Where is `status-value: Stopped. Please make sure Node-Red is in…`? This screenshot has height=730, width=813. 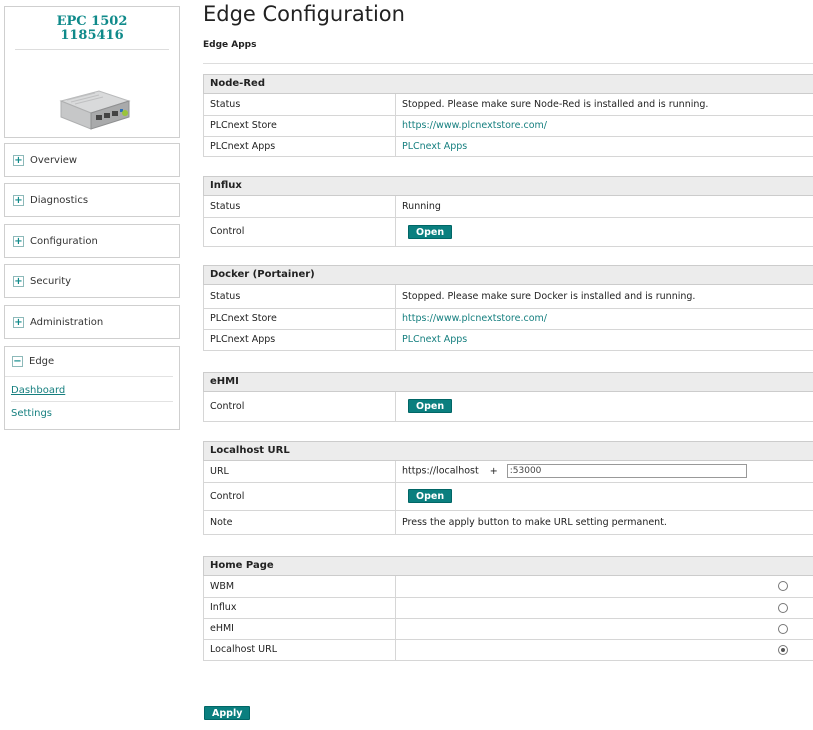
status-value: Stopped. Please make sure Node-Red is in… is located at coordinates (604, 105).